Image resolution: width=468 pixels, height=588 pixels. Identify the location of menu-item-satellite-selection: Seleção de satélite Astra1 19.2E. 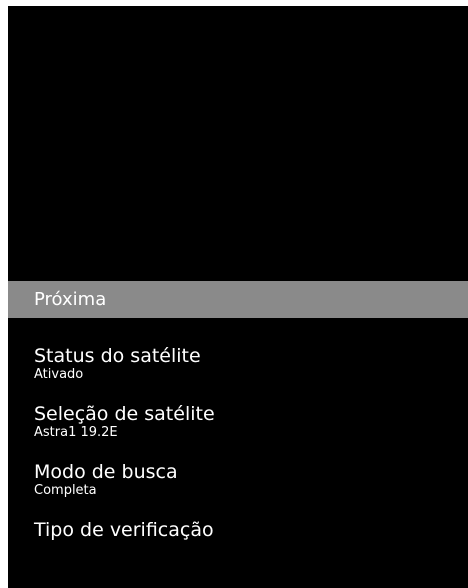
(238, 432).